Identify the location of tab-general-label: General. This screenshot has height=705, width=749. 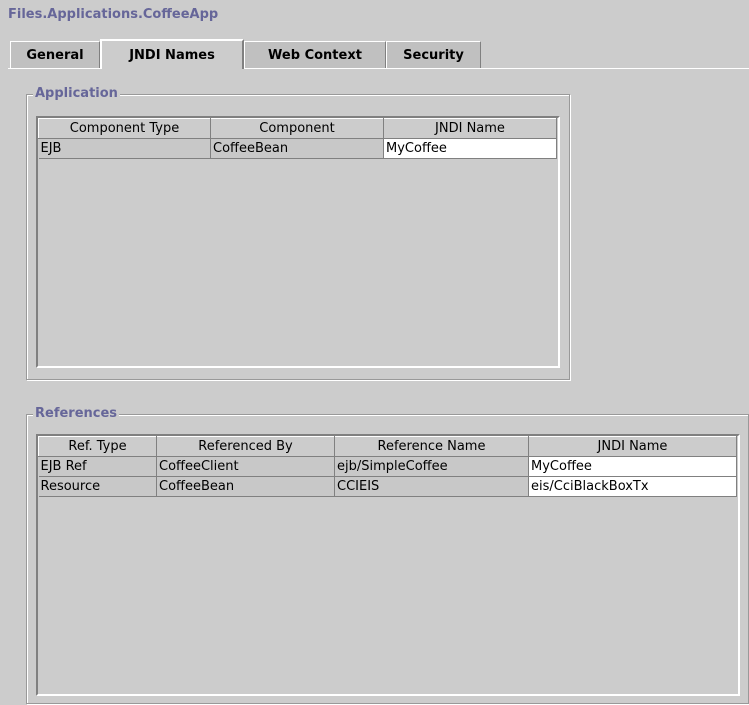
(55, 55).